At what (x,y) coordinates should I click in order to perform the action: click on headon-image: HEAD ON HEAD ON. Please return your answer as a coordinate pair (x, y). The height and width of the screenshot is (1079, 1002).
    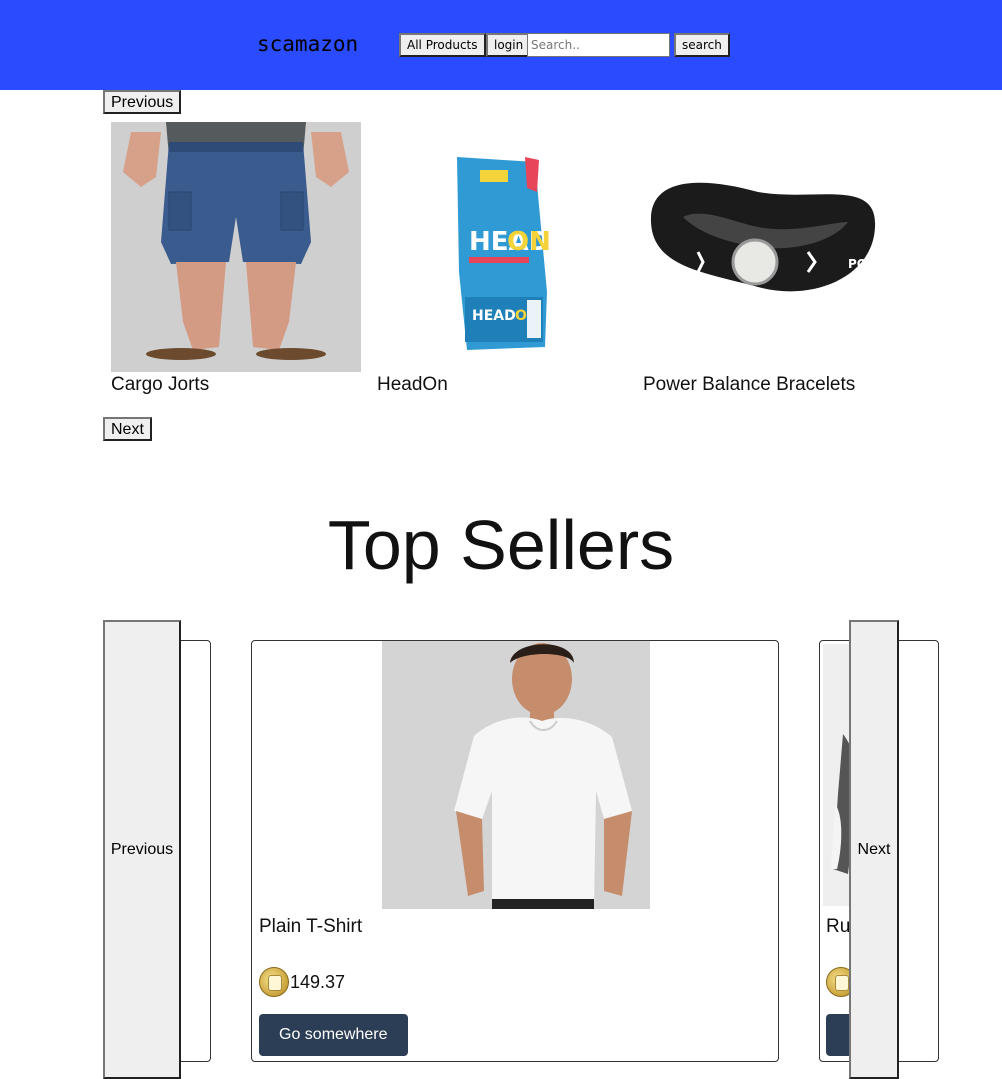
    Looking at the image, I should click on (502, 247).